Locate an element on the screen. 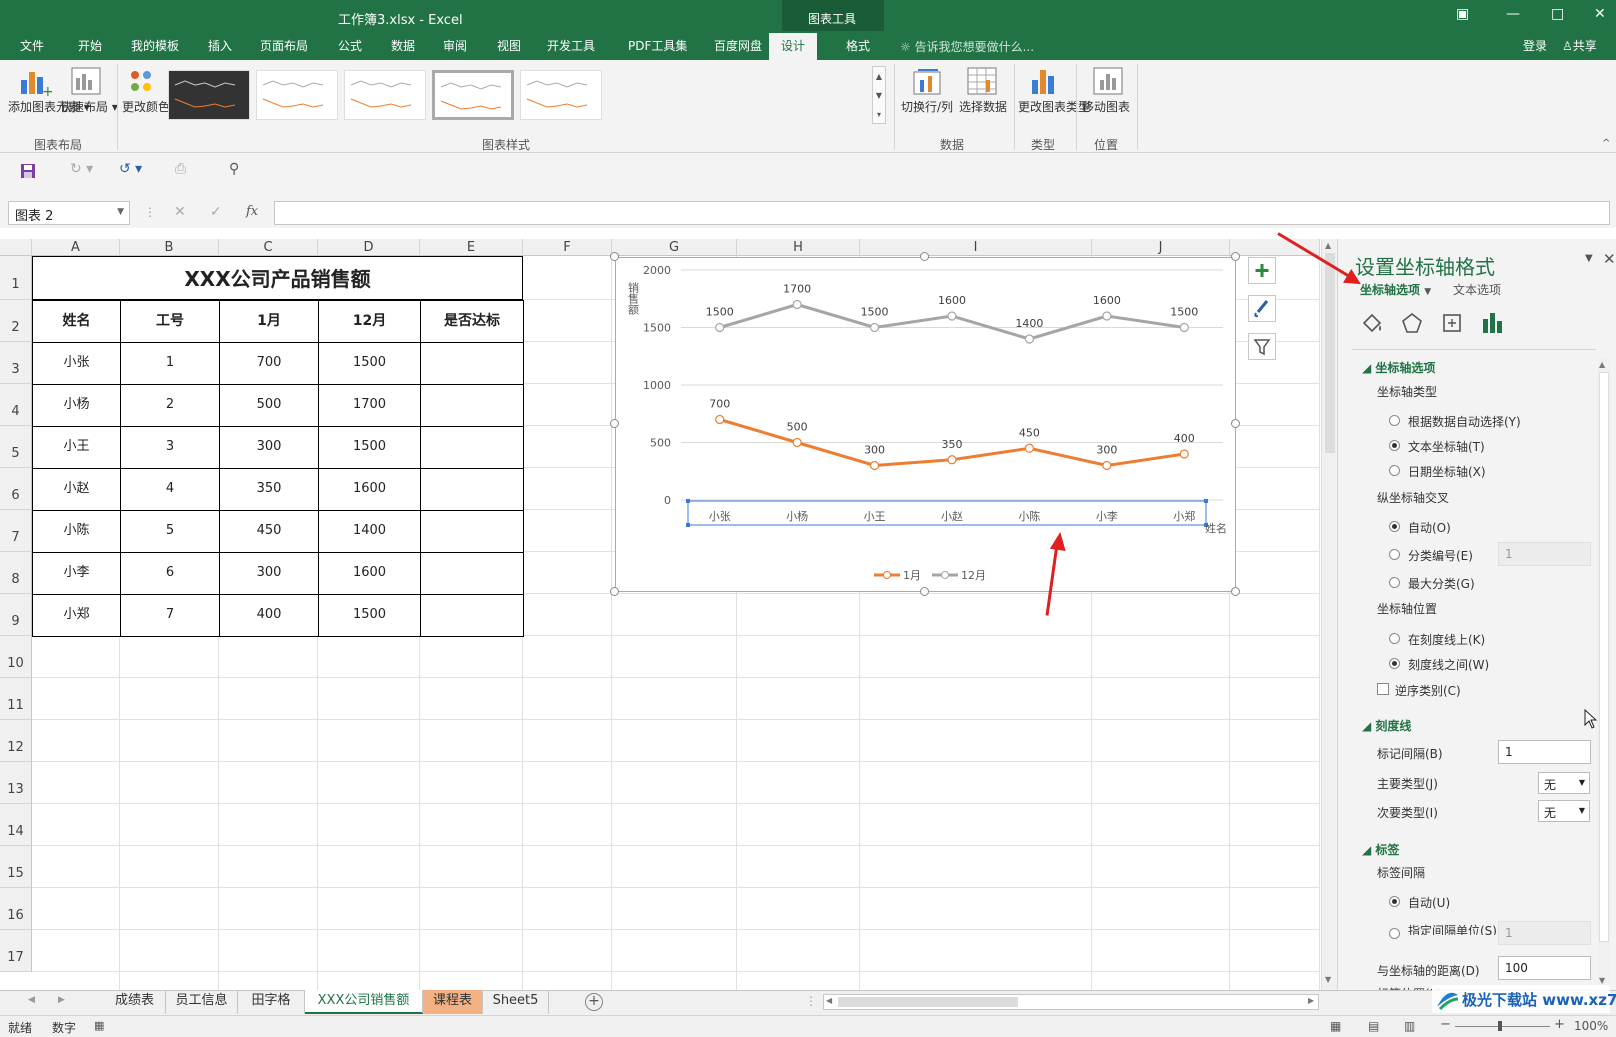  table-cell: 1 is located at coordinates (170, 363).